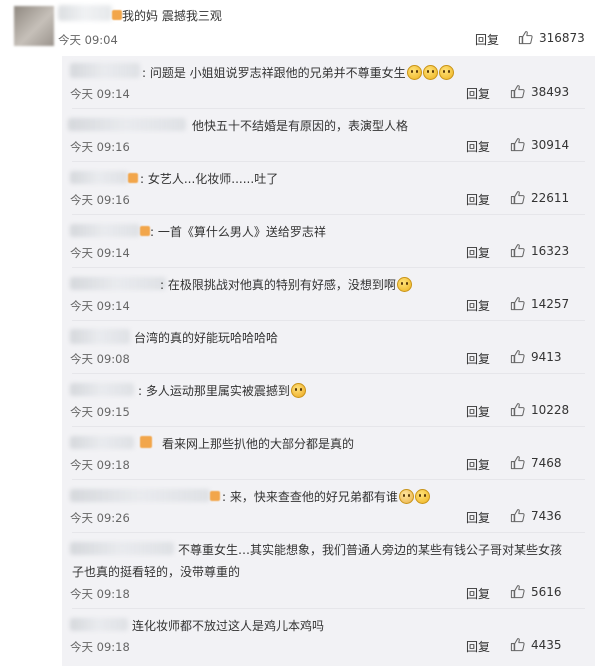 Image resolution: width=595 pixels, height=666 pixels. I want to click on like-button: 9413, so click(536, 356).